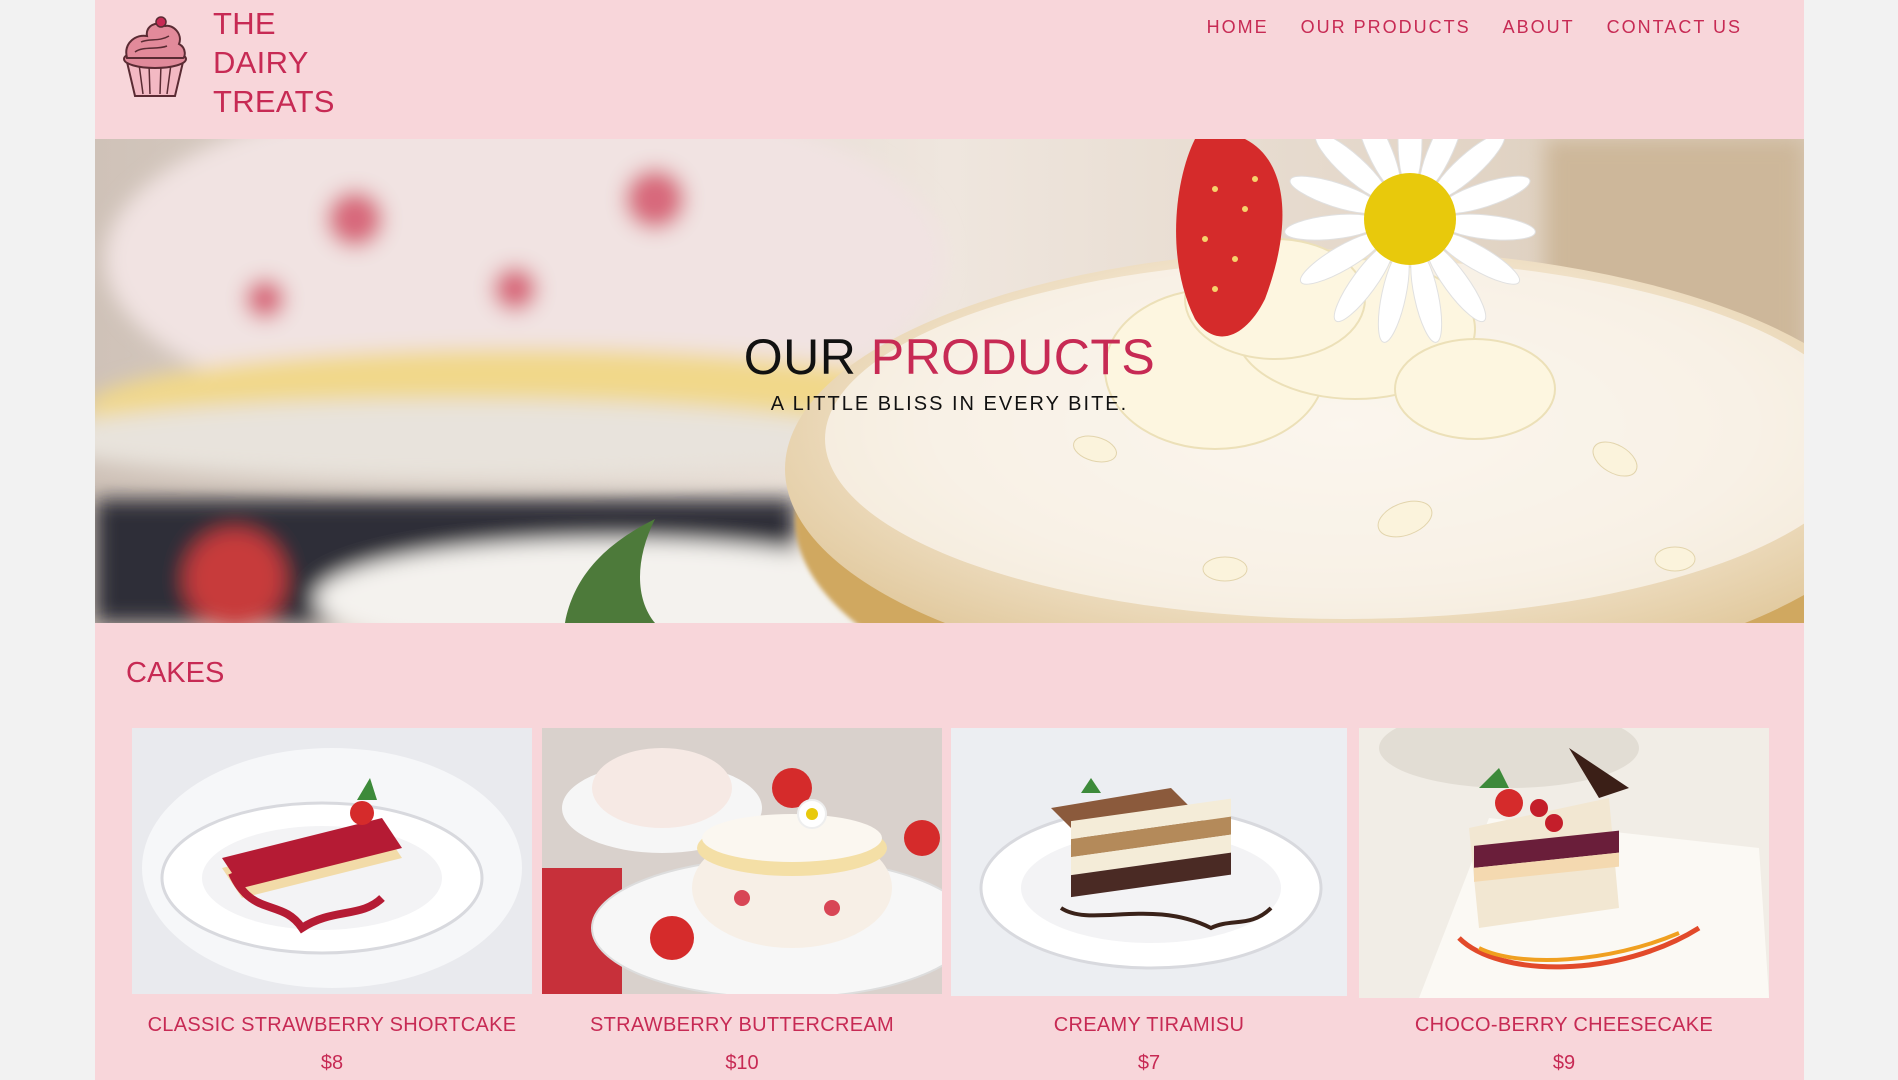 The image size is (1898, 1080). Describe the element at coordinates (244, 23) in the screenshot. I see `brand-line-1: THE` at that location.